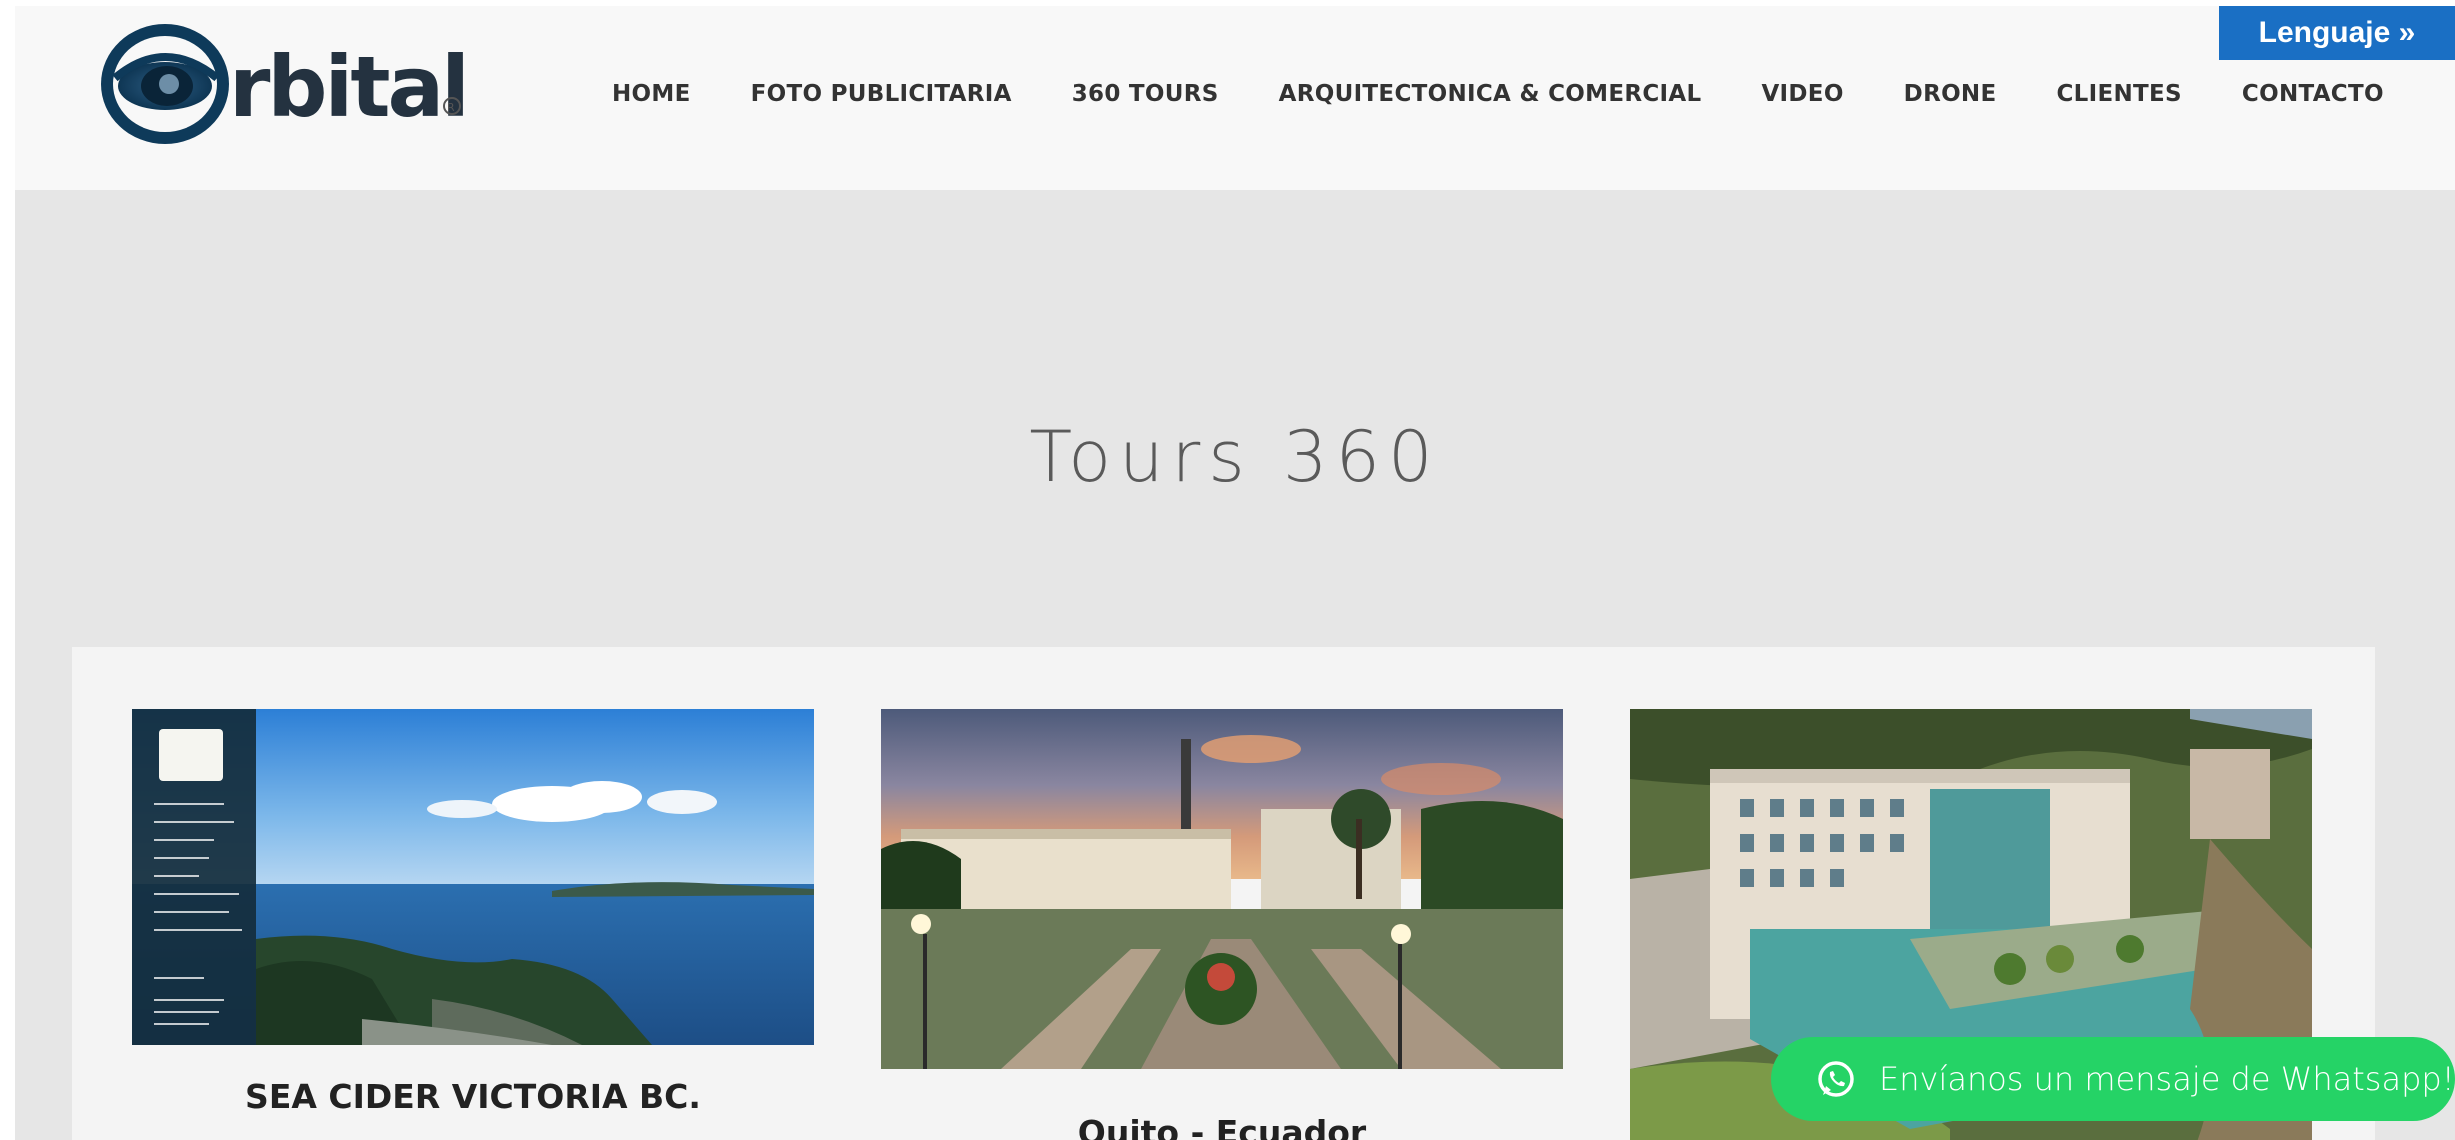  What do you see at coordinates (2119, 94) in the screenshot?
I see `nav-clientes: CLIENTES` at bounding box center [2119, 94].